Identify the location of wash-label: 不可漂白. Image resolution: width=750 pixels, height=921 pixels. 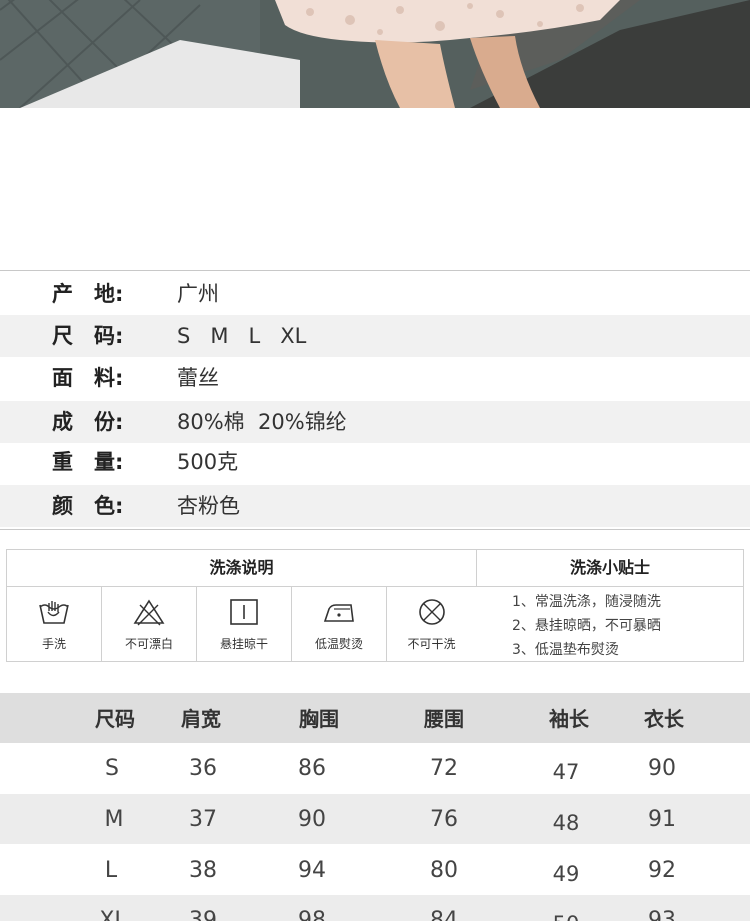
(148, 644).